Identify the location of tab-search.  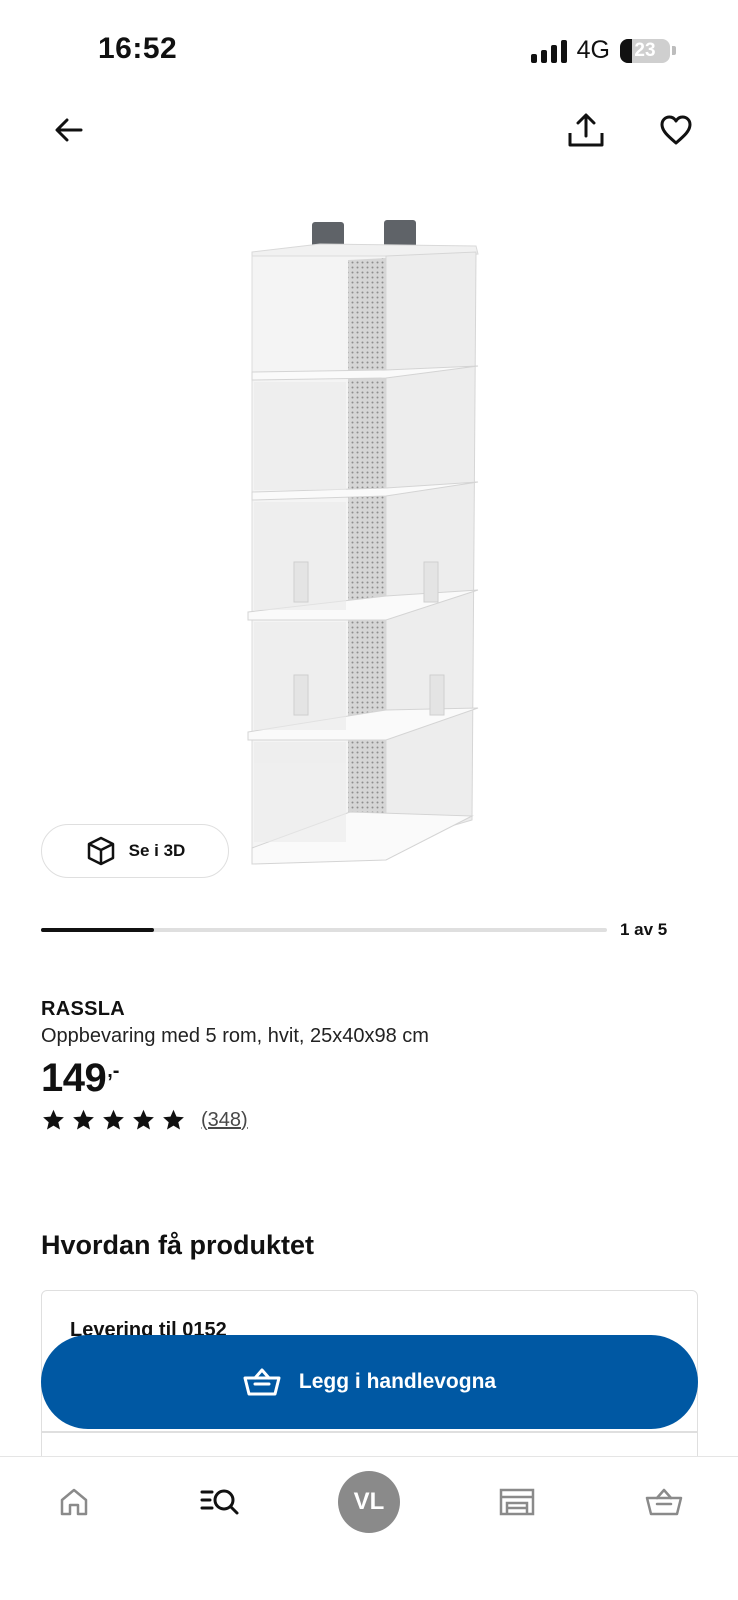
(220, 1502).